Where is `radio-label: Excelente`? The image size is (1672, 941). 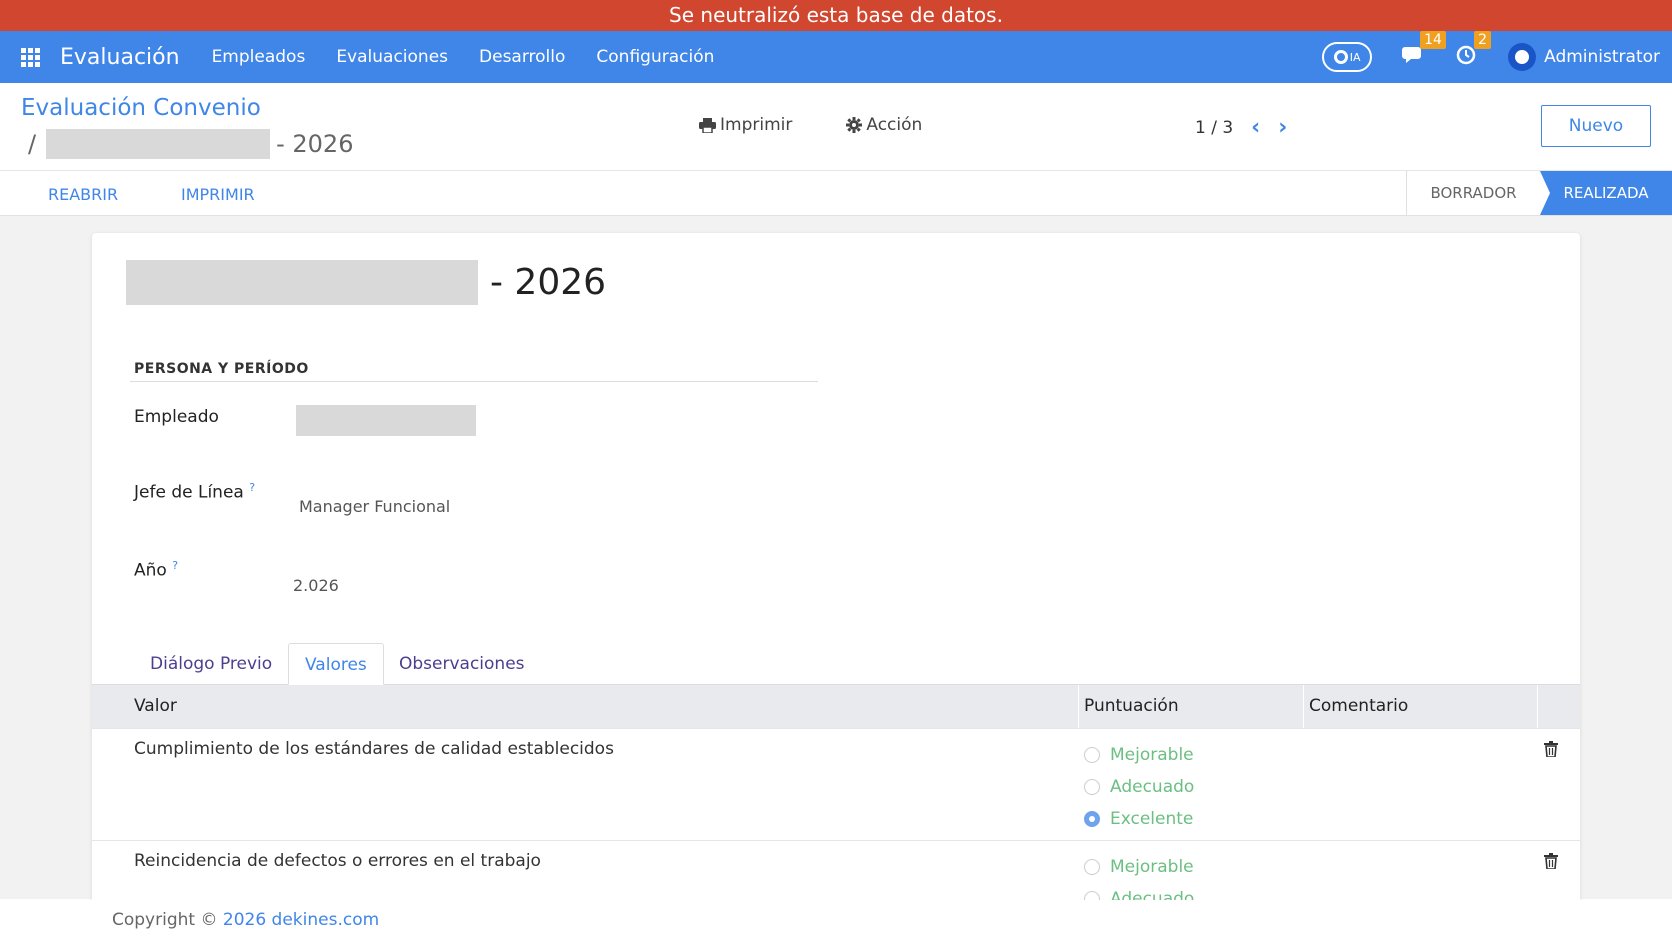
radio-label: Excelente is located at coordinates (1152, 819).